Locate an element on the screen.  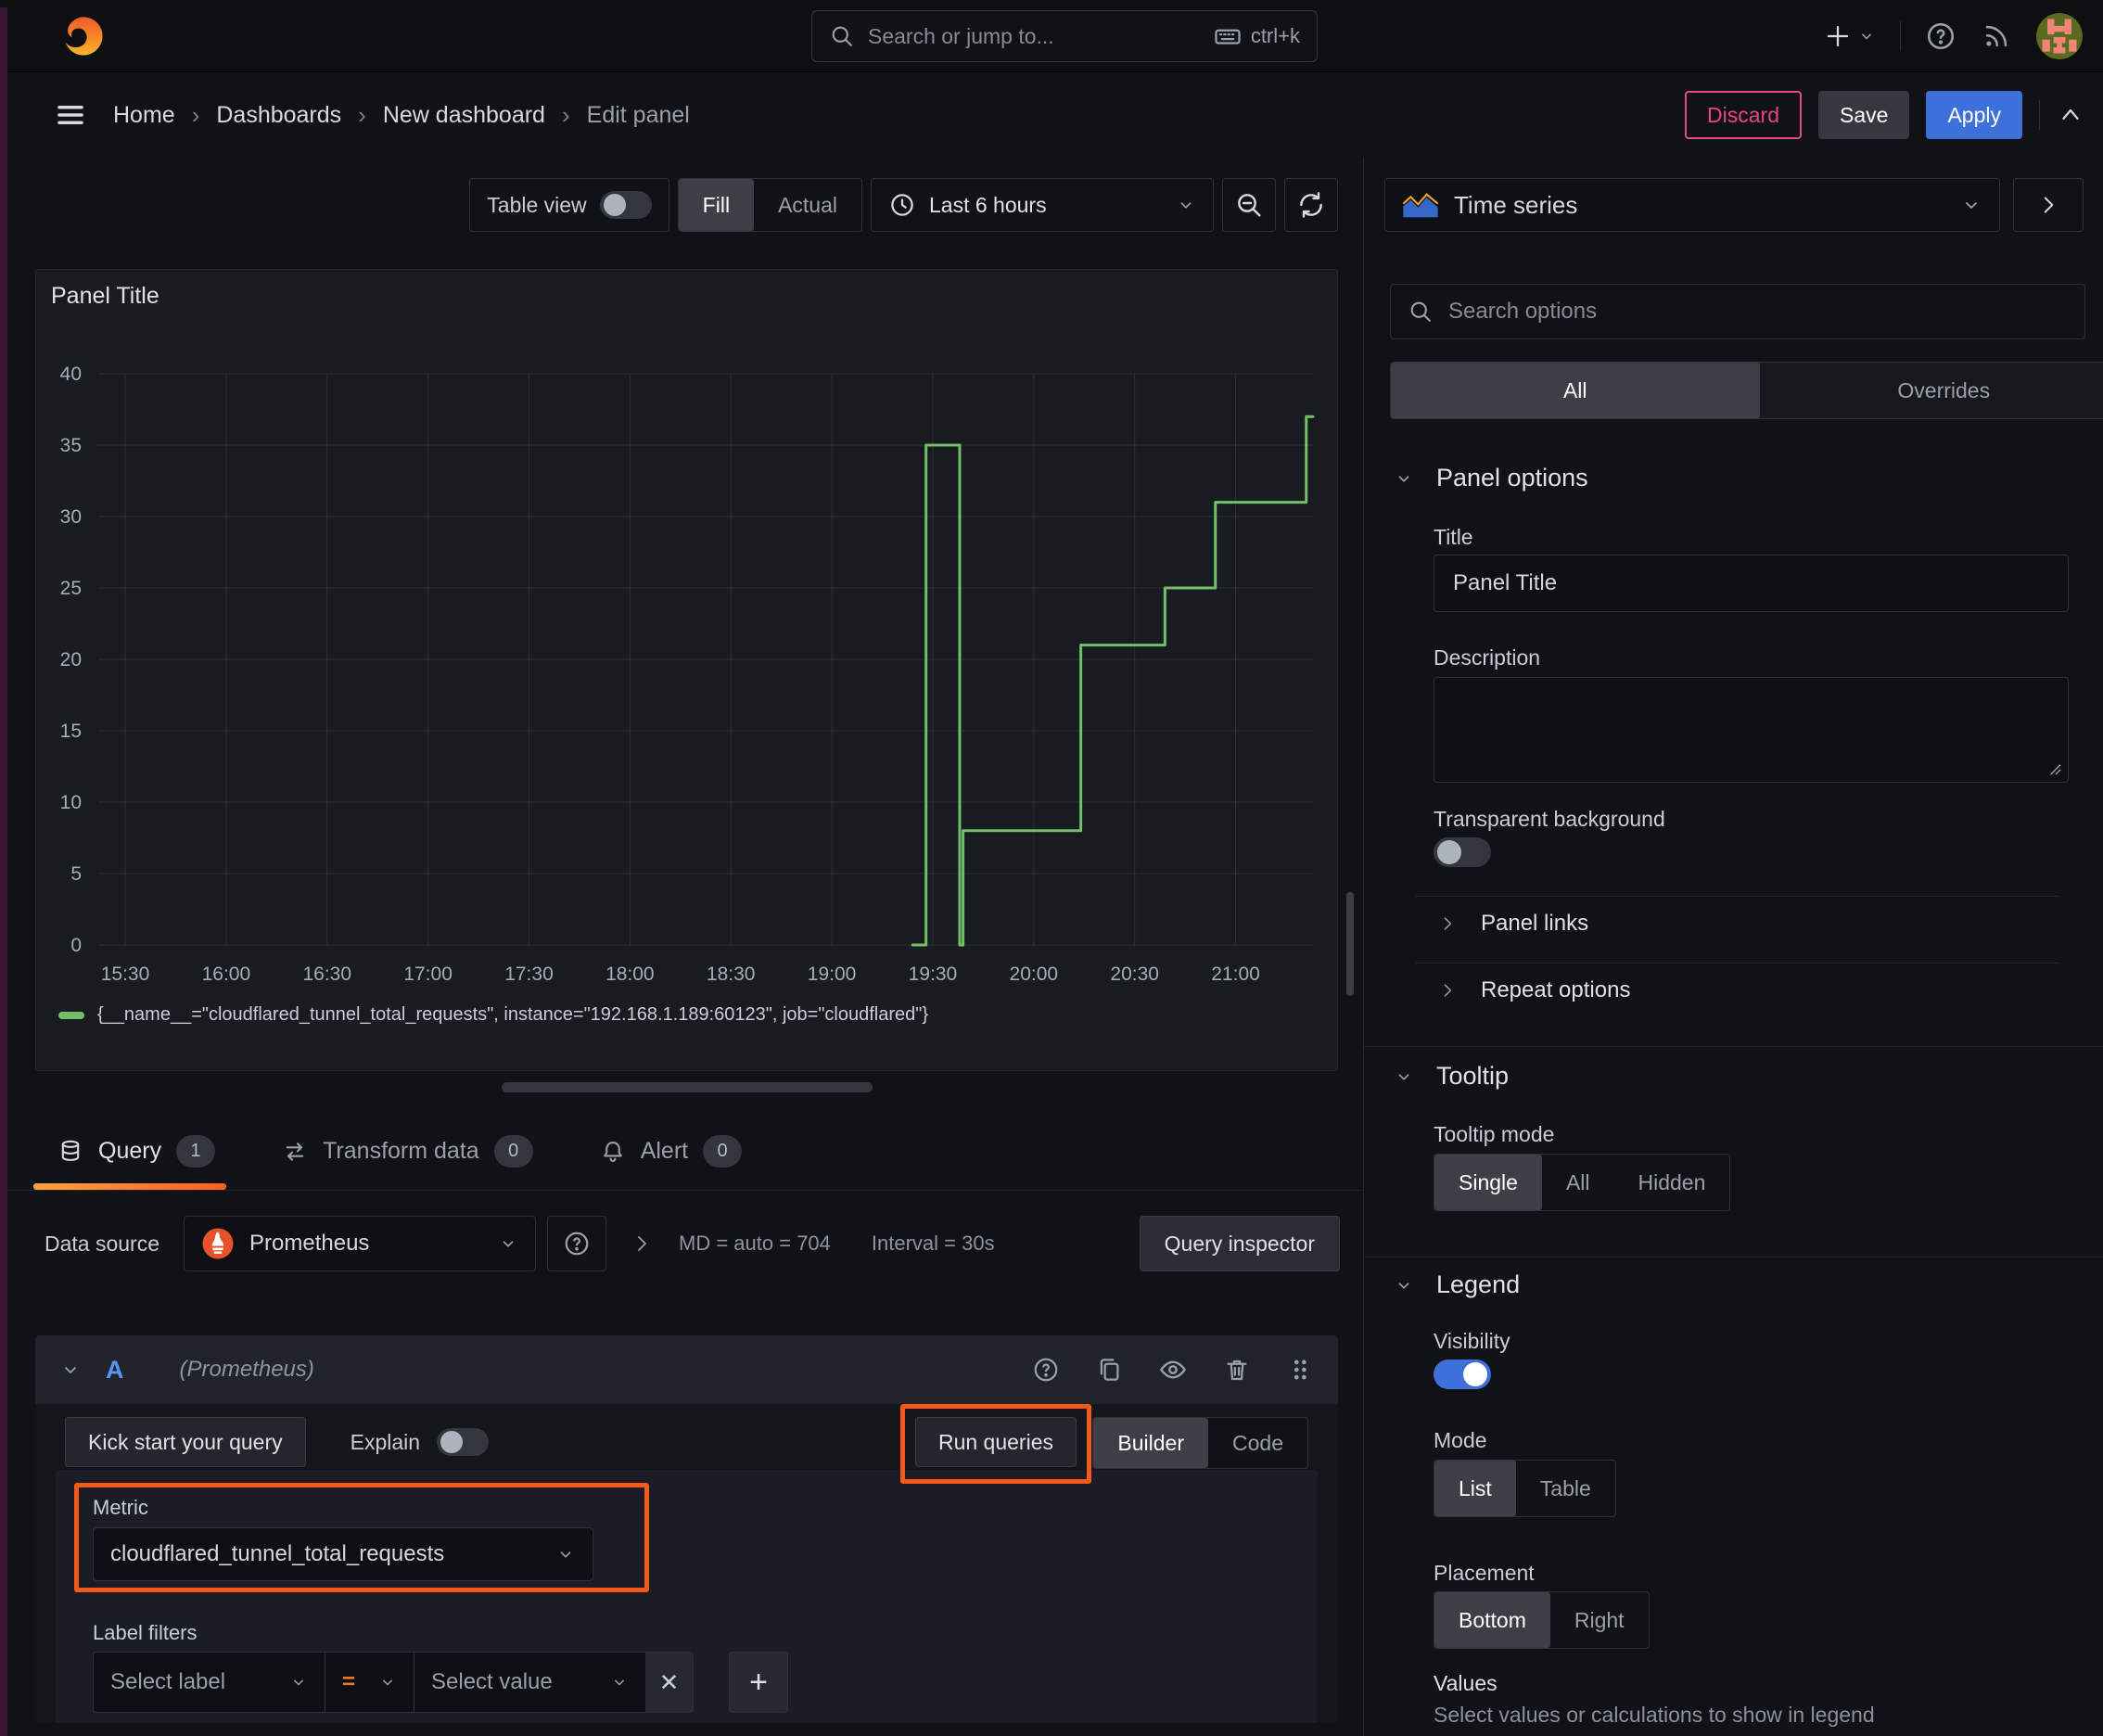
panel-title-input: Panel Title is located at coordinates (1751, 584).